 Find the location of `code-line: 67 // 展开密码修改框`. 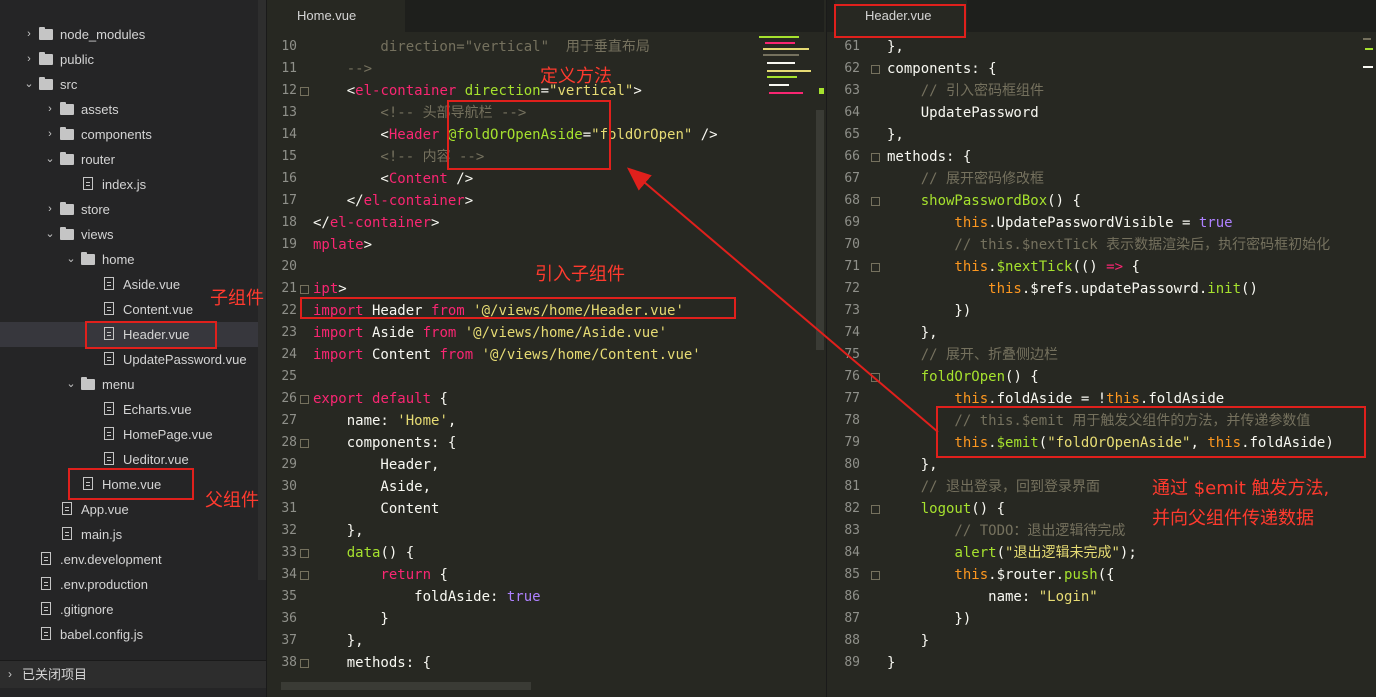

code-line: 67 // 展开密码修改框 is located at coordinates (1101, 179).